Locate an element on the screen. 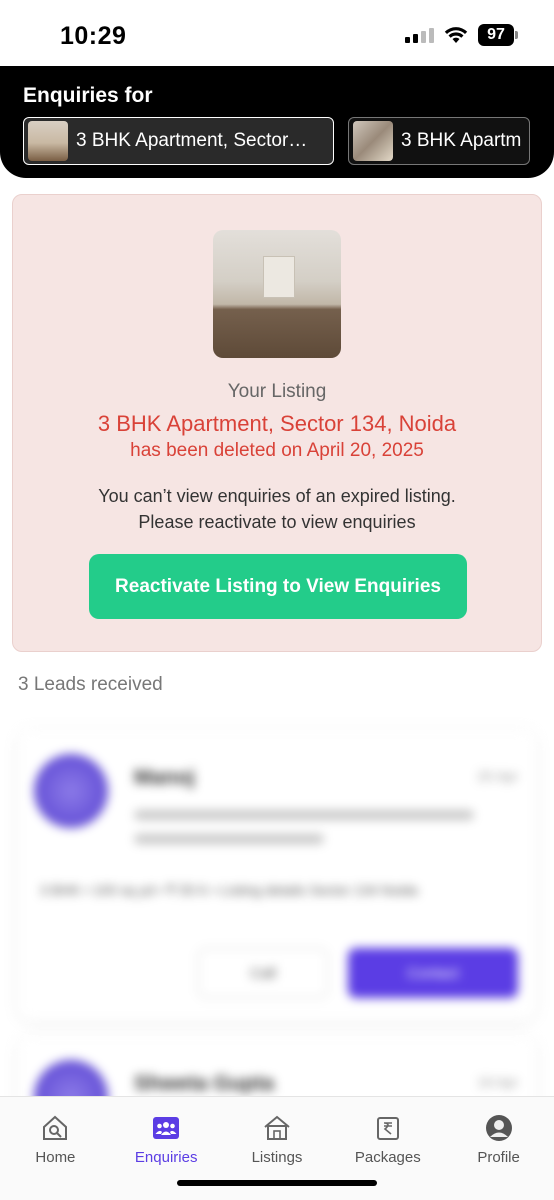 The height and width of the screenshot is (1200, 554). nav-label: Packages is located at coordinates (387, 1157).